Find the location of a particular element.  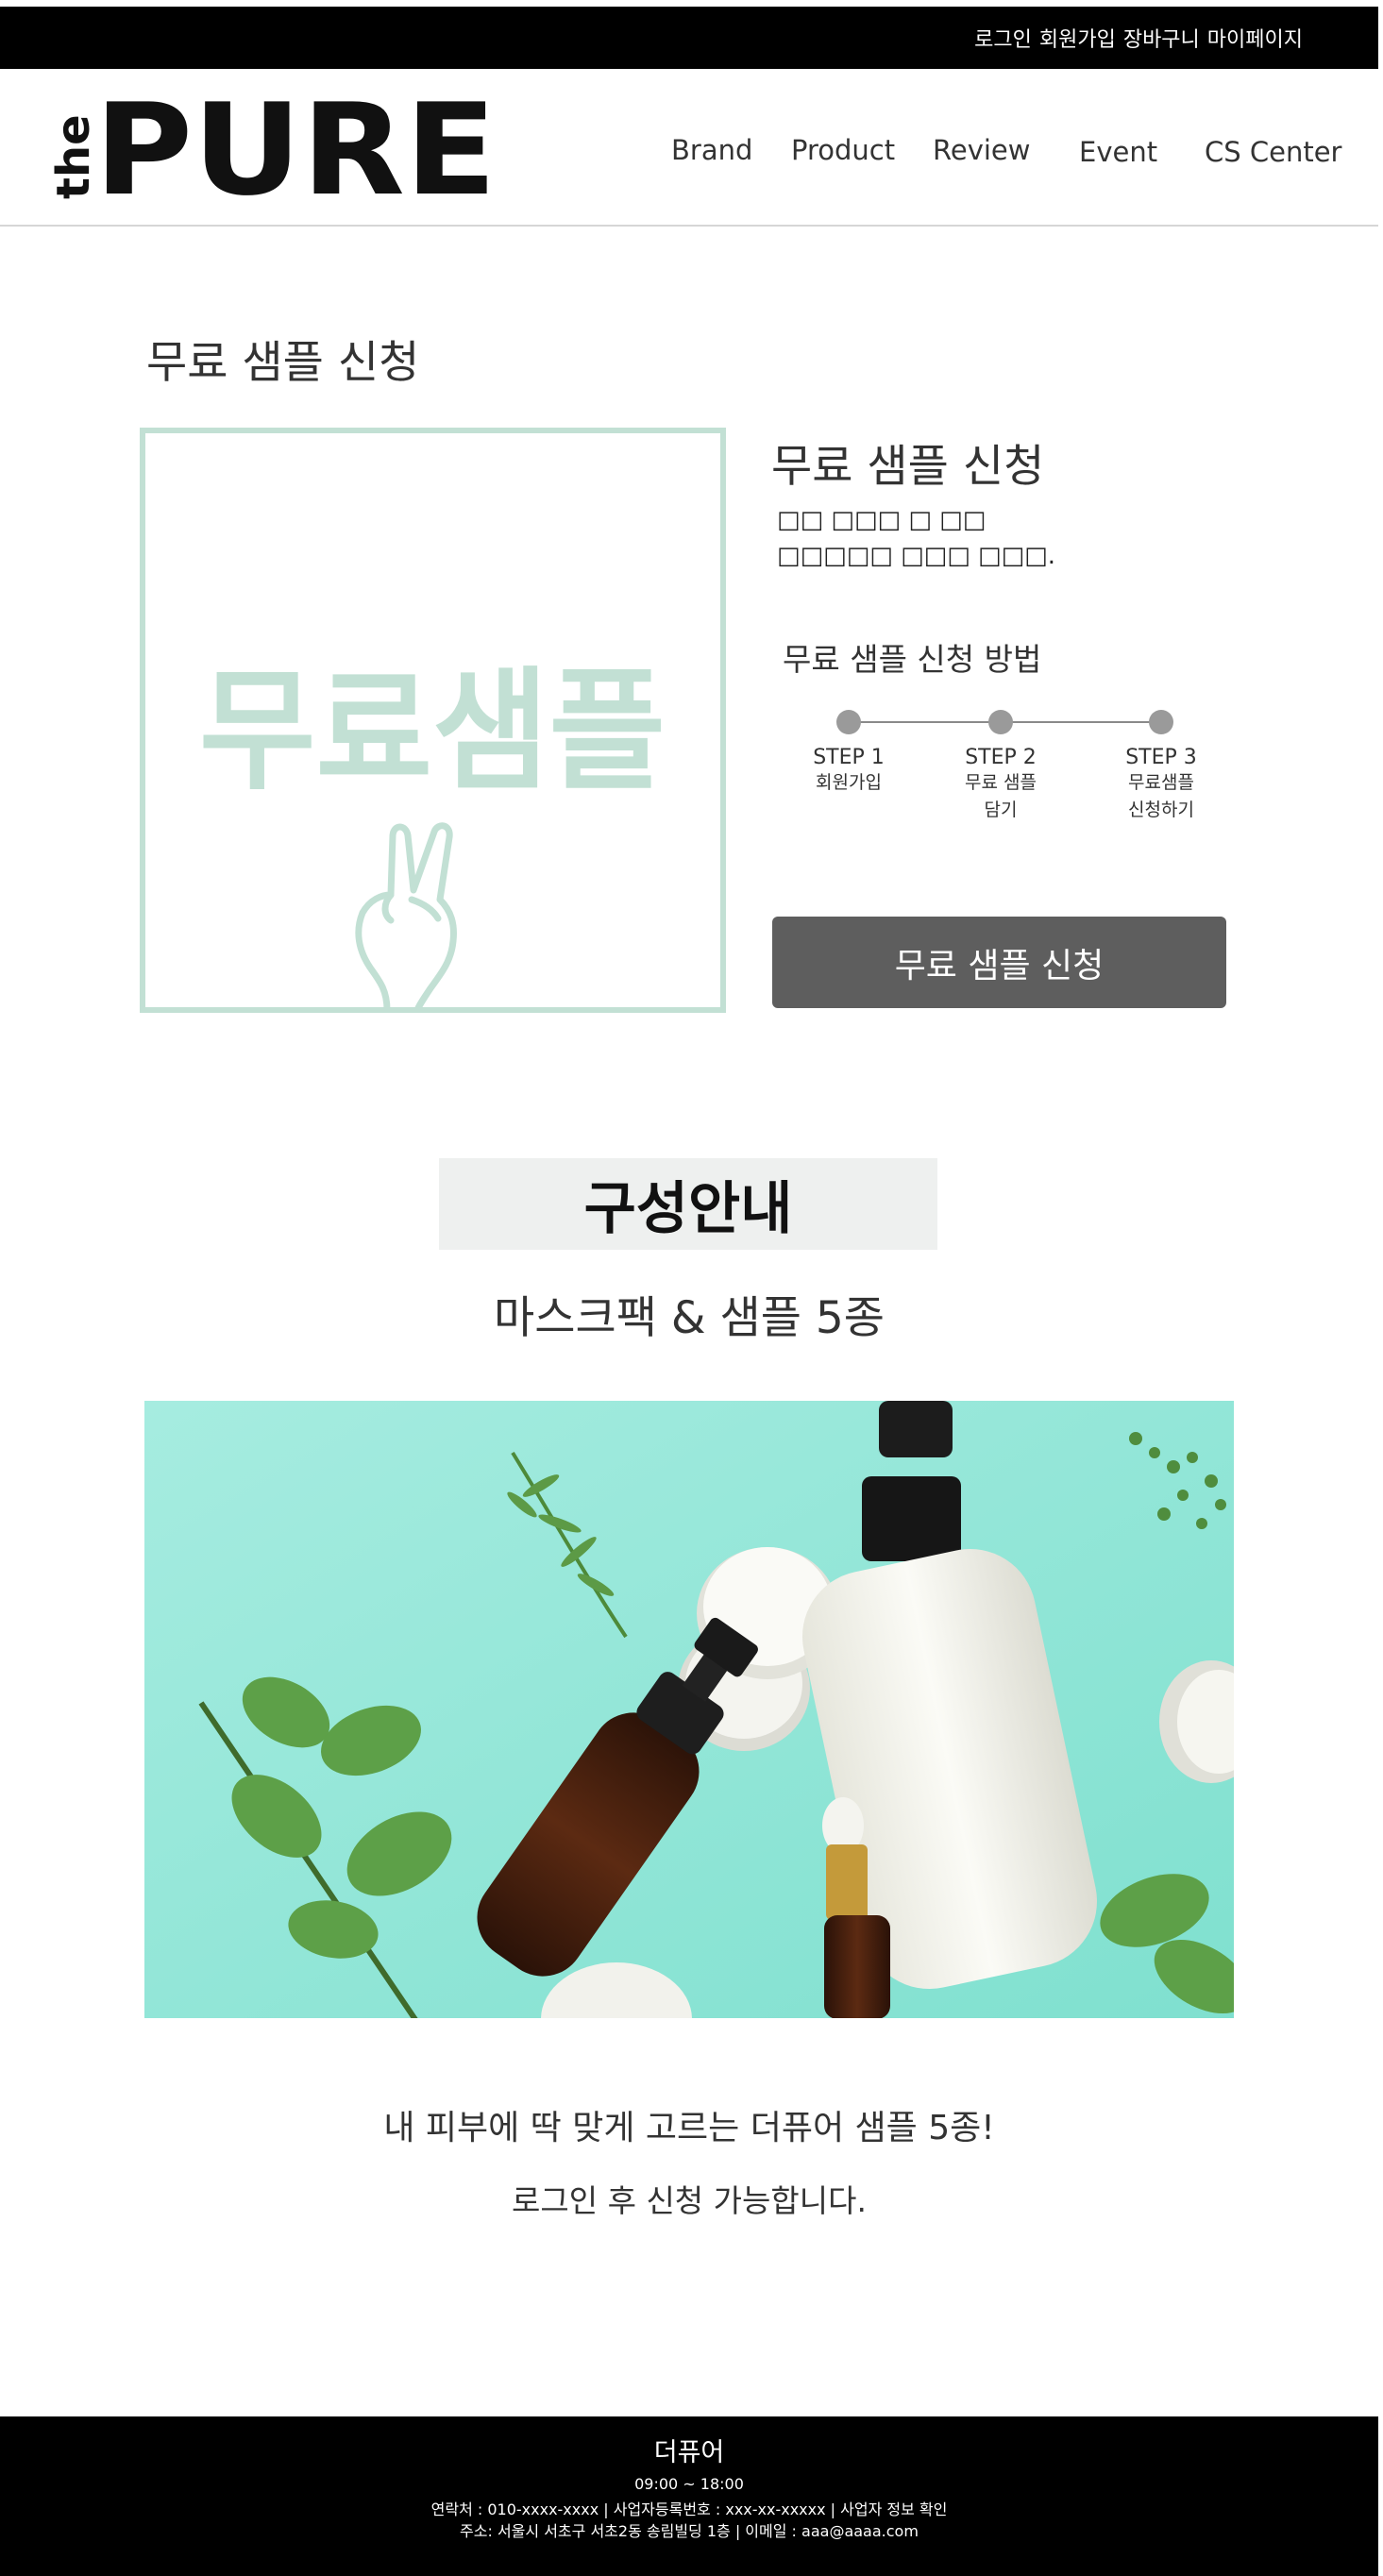

logo-main-text: PURE is located at coordinates (295, 144).